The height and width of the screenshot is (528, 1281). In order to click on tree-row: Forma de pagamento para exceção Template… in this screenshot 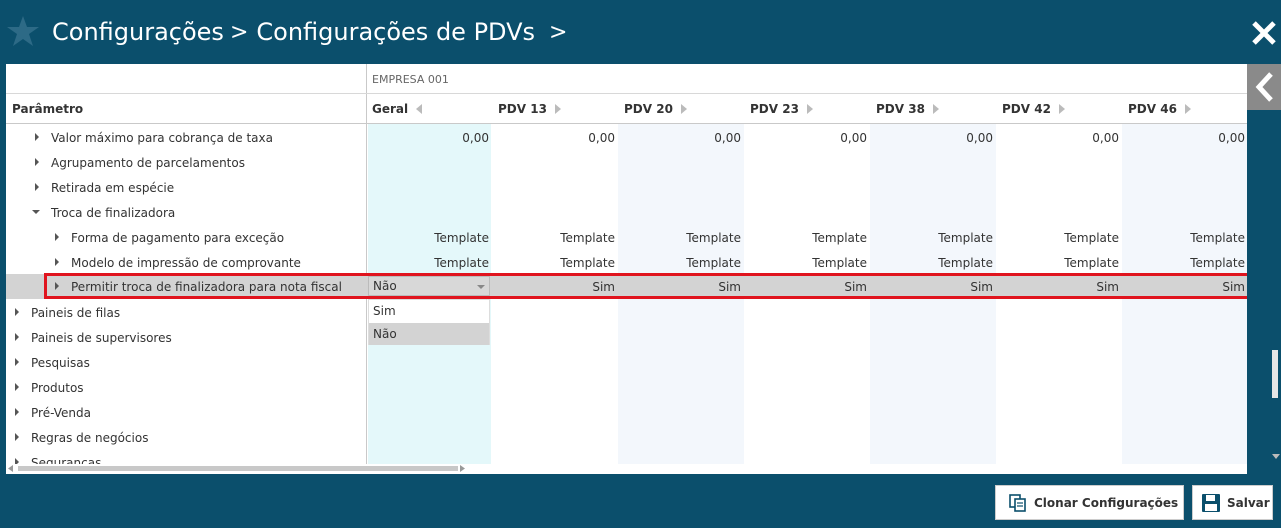, I will do `click(626, 237)`.